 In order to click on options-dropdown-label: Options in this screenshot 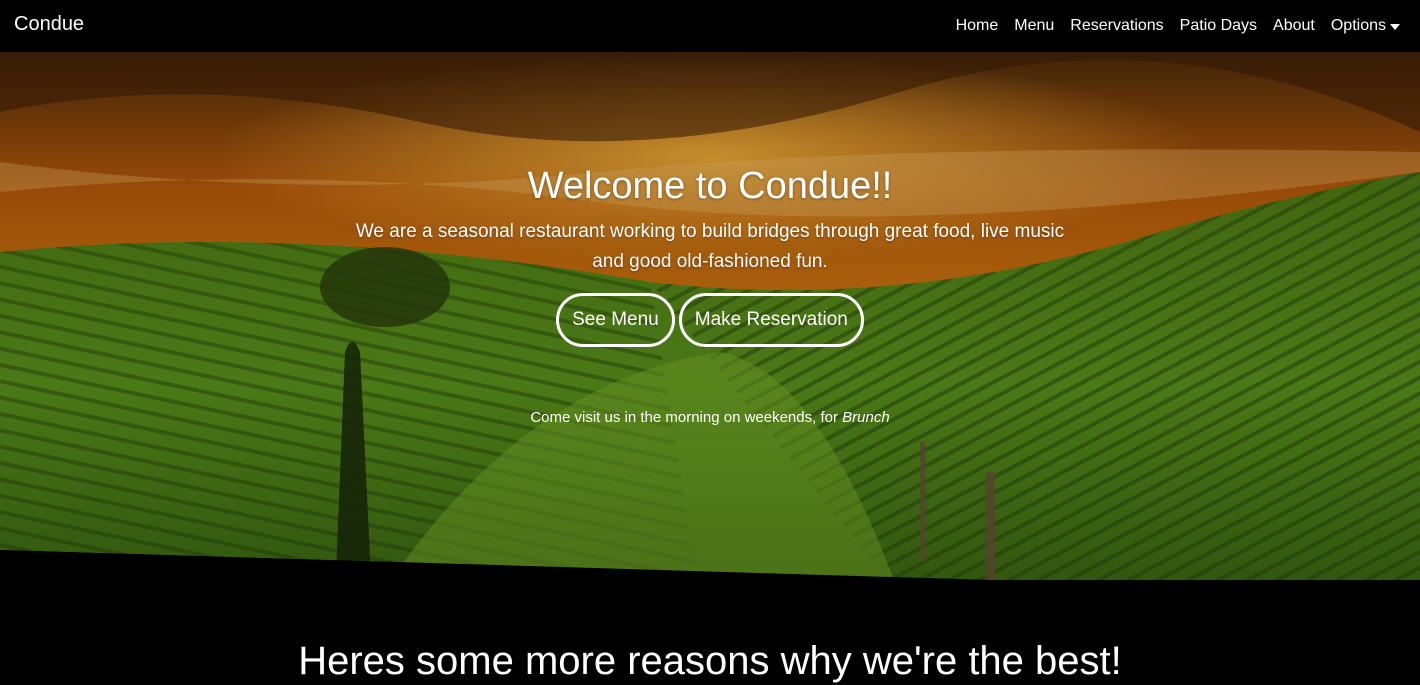, I will do `click(1358, 25)`.